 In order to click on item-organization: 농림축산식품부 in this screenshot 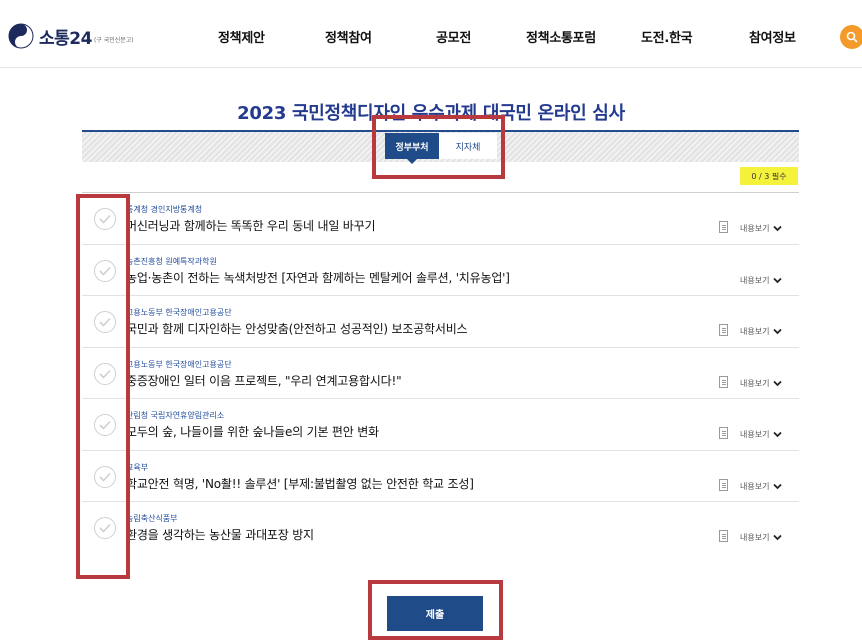, I will do `click(152, 518)`.